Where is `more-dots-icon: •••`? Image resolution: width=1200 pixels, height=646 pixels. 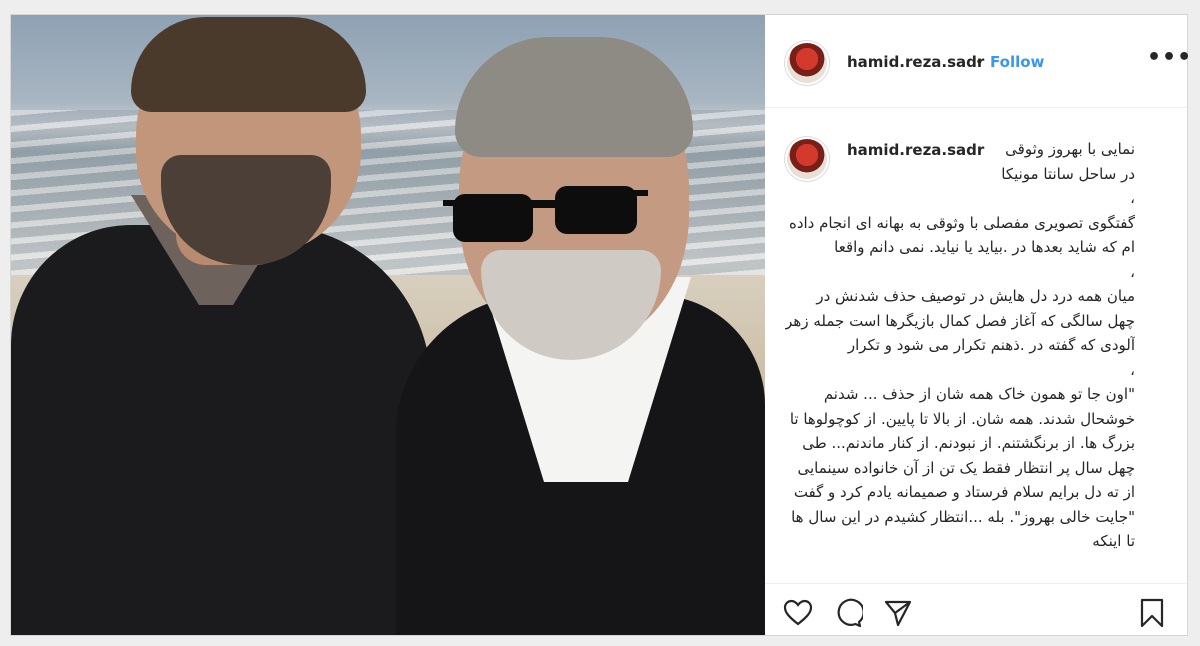 more-dots-icon: ••• is located at coordinates (1169, 57).